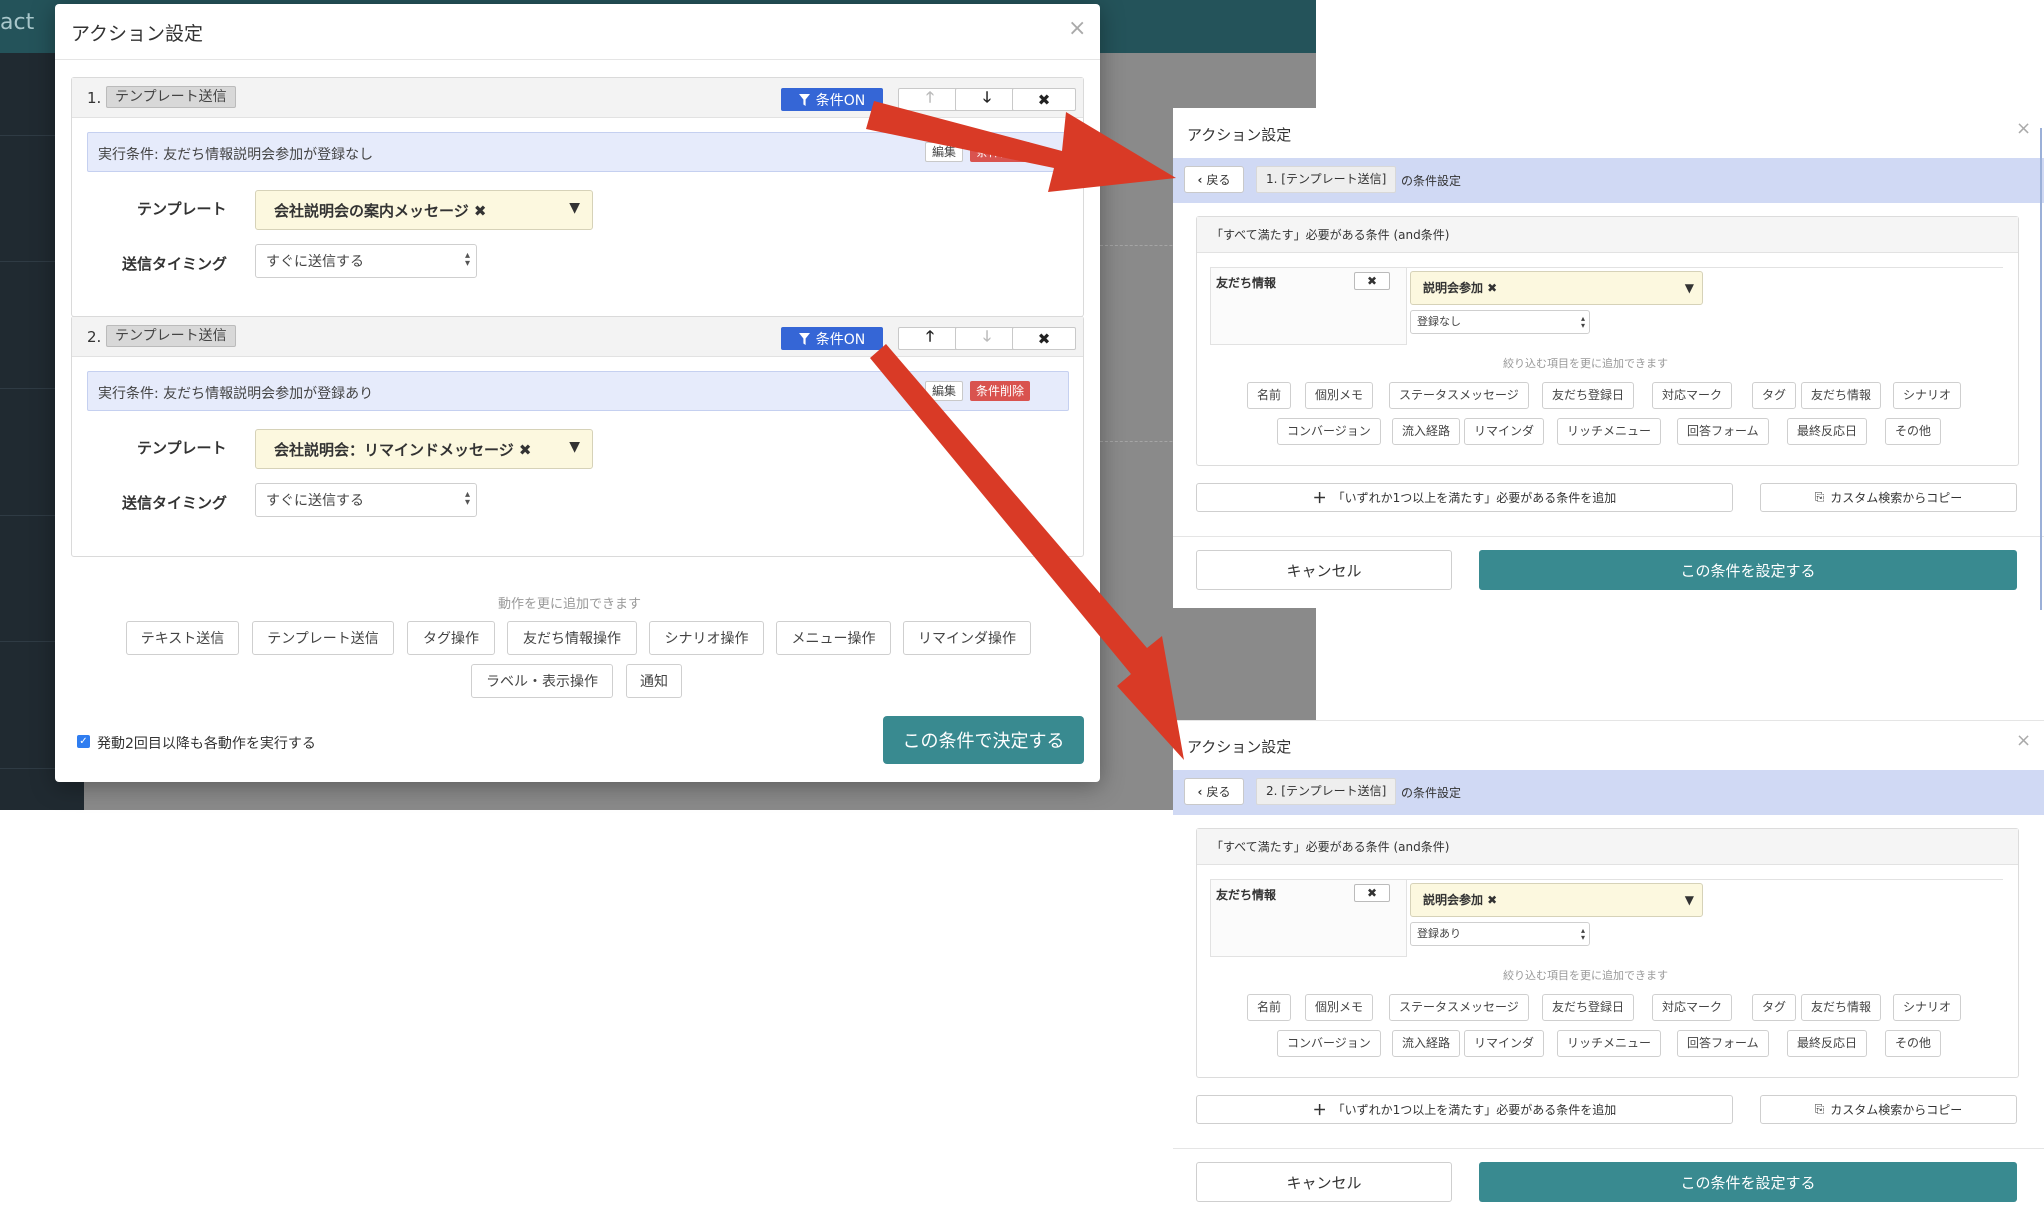 The width and height of the screenshot is (2044, 1226). I want to click on footer-divider, so click(1608, 1148).